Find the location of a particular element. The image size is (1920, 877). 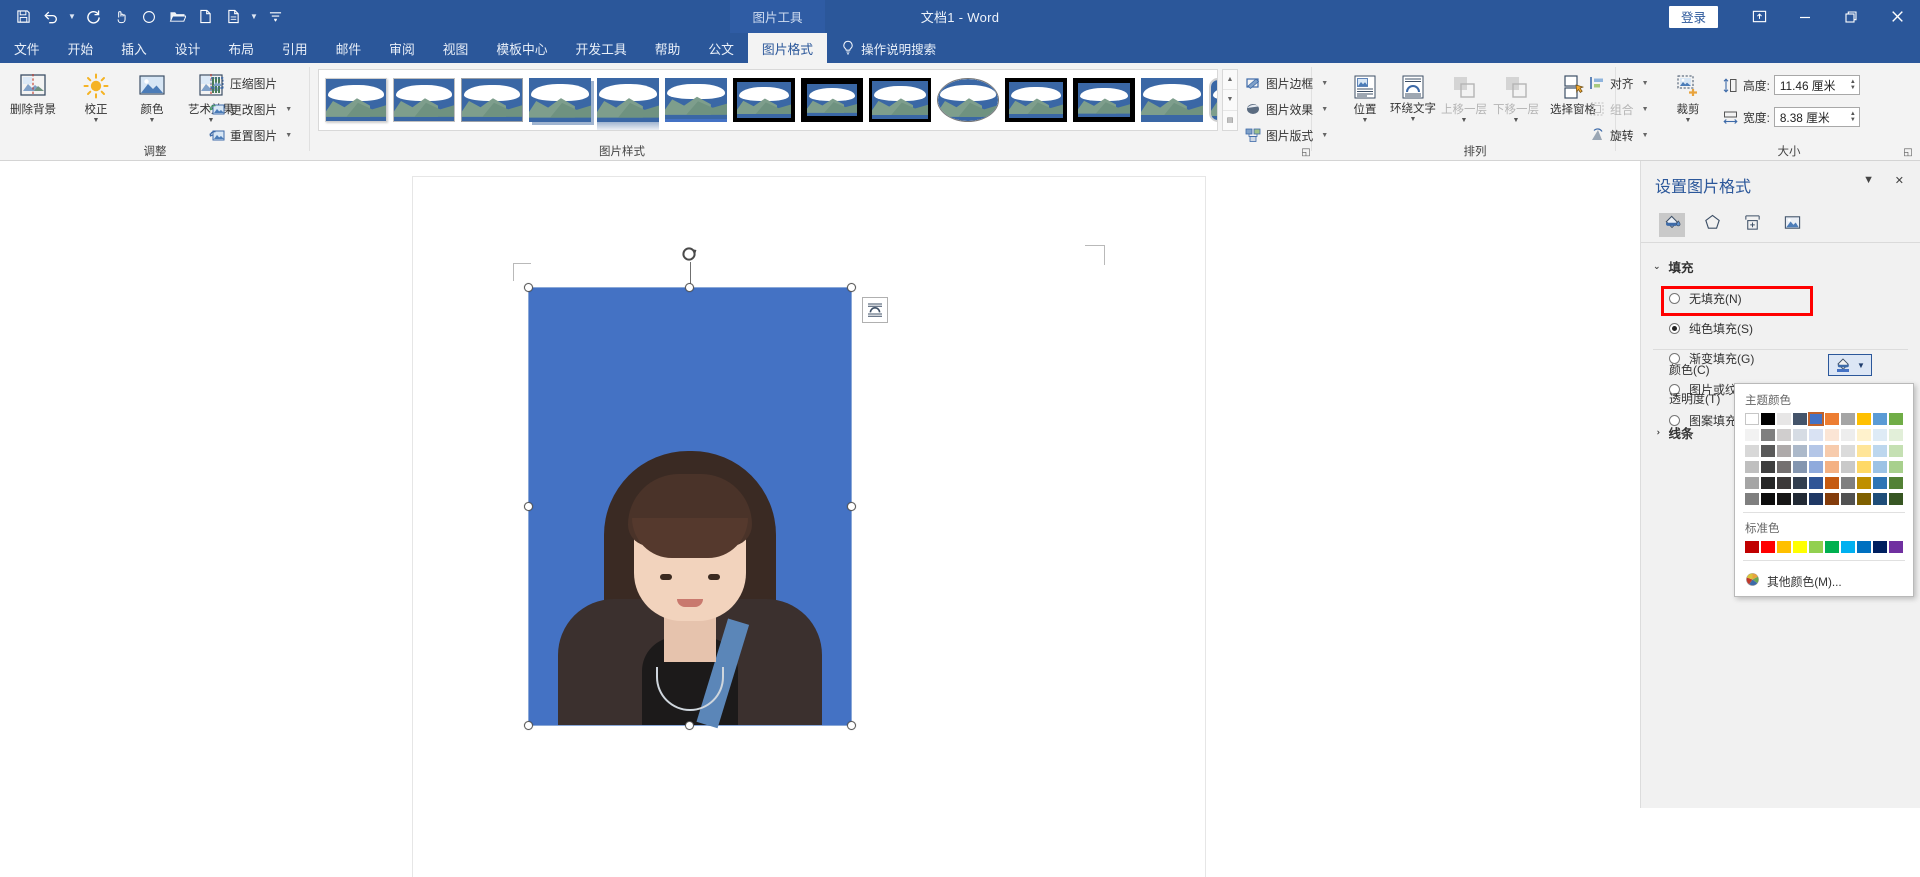

picture-color-button: 颜色 ▼ is located at coordinates (152, 95).